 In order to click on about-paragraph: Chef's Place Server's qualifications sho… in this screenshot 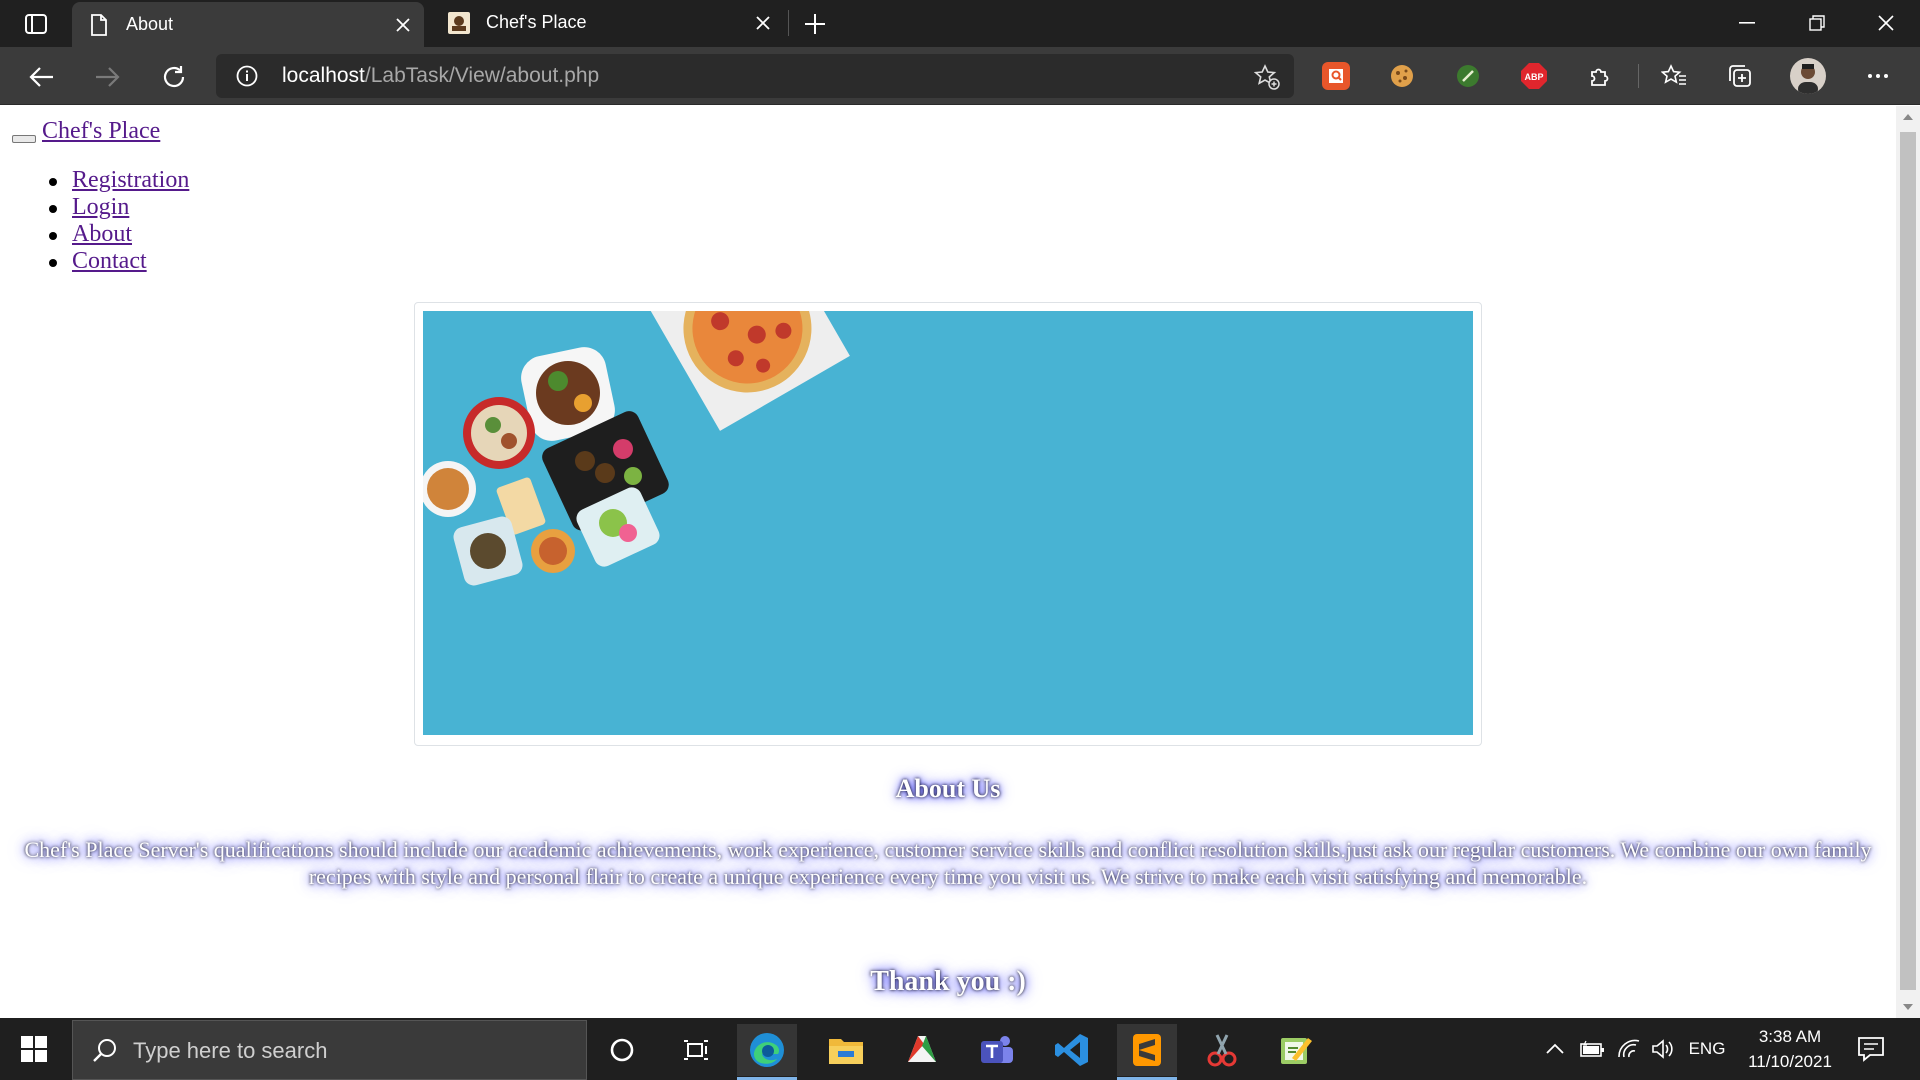, I will do `click(948, 863)`.